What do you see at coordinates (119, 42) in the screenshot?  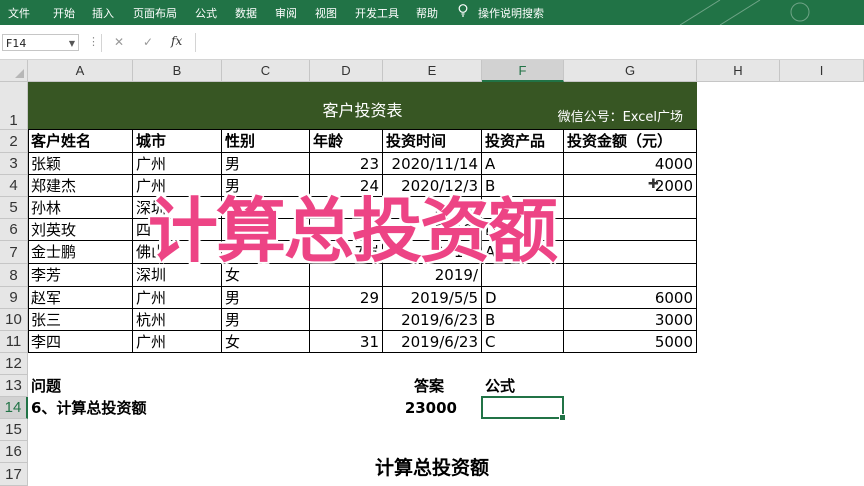 I see `cancel-icon: ✕` at bounding box center [119, 42].